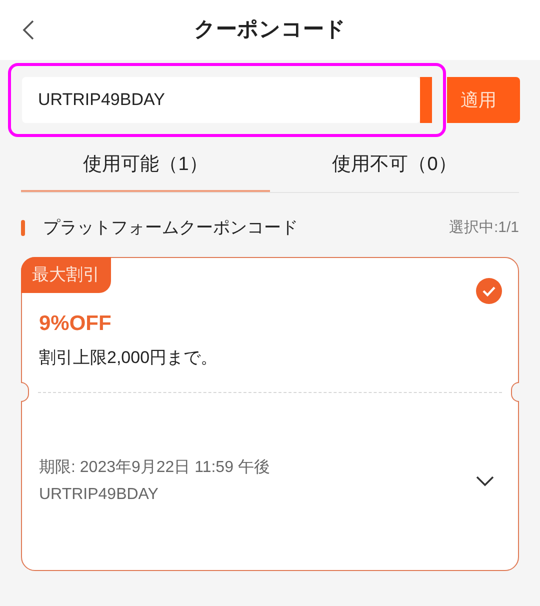 This screenshot has height=606, width=540. What do you see at coordinates (129, 358) in the screenshot?
I see `discount-limit: 割引上限2,000円まで。` at bounding box center [129, 358].